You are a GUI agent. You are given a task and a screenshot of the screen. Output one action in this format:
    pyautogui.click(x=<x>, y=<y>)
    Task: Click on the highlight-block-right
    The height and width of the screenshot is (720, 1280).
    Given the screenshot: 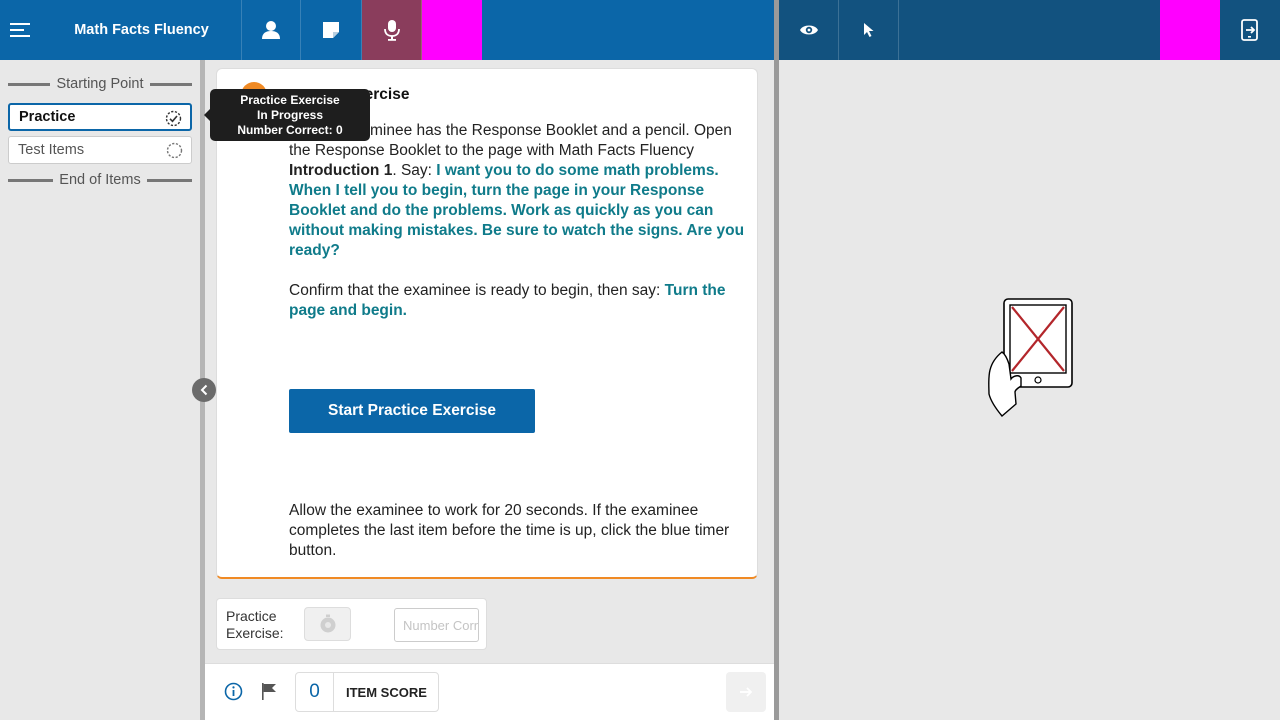 What is the action you would take?
    pyautogui.click(x=1190, y=30)
    